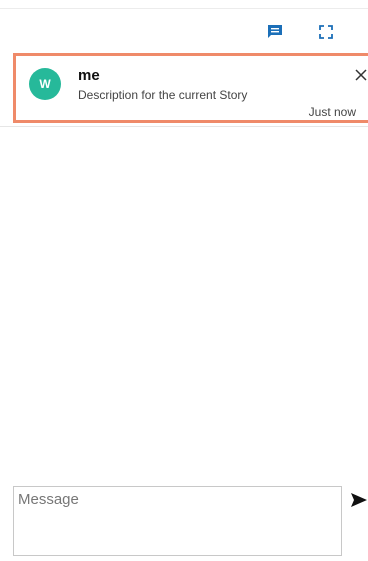 This screenshot has width=368, height=561. I want to click on story-description: Description for the current Story, so click(163, 95).